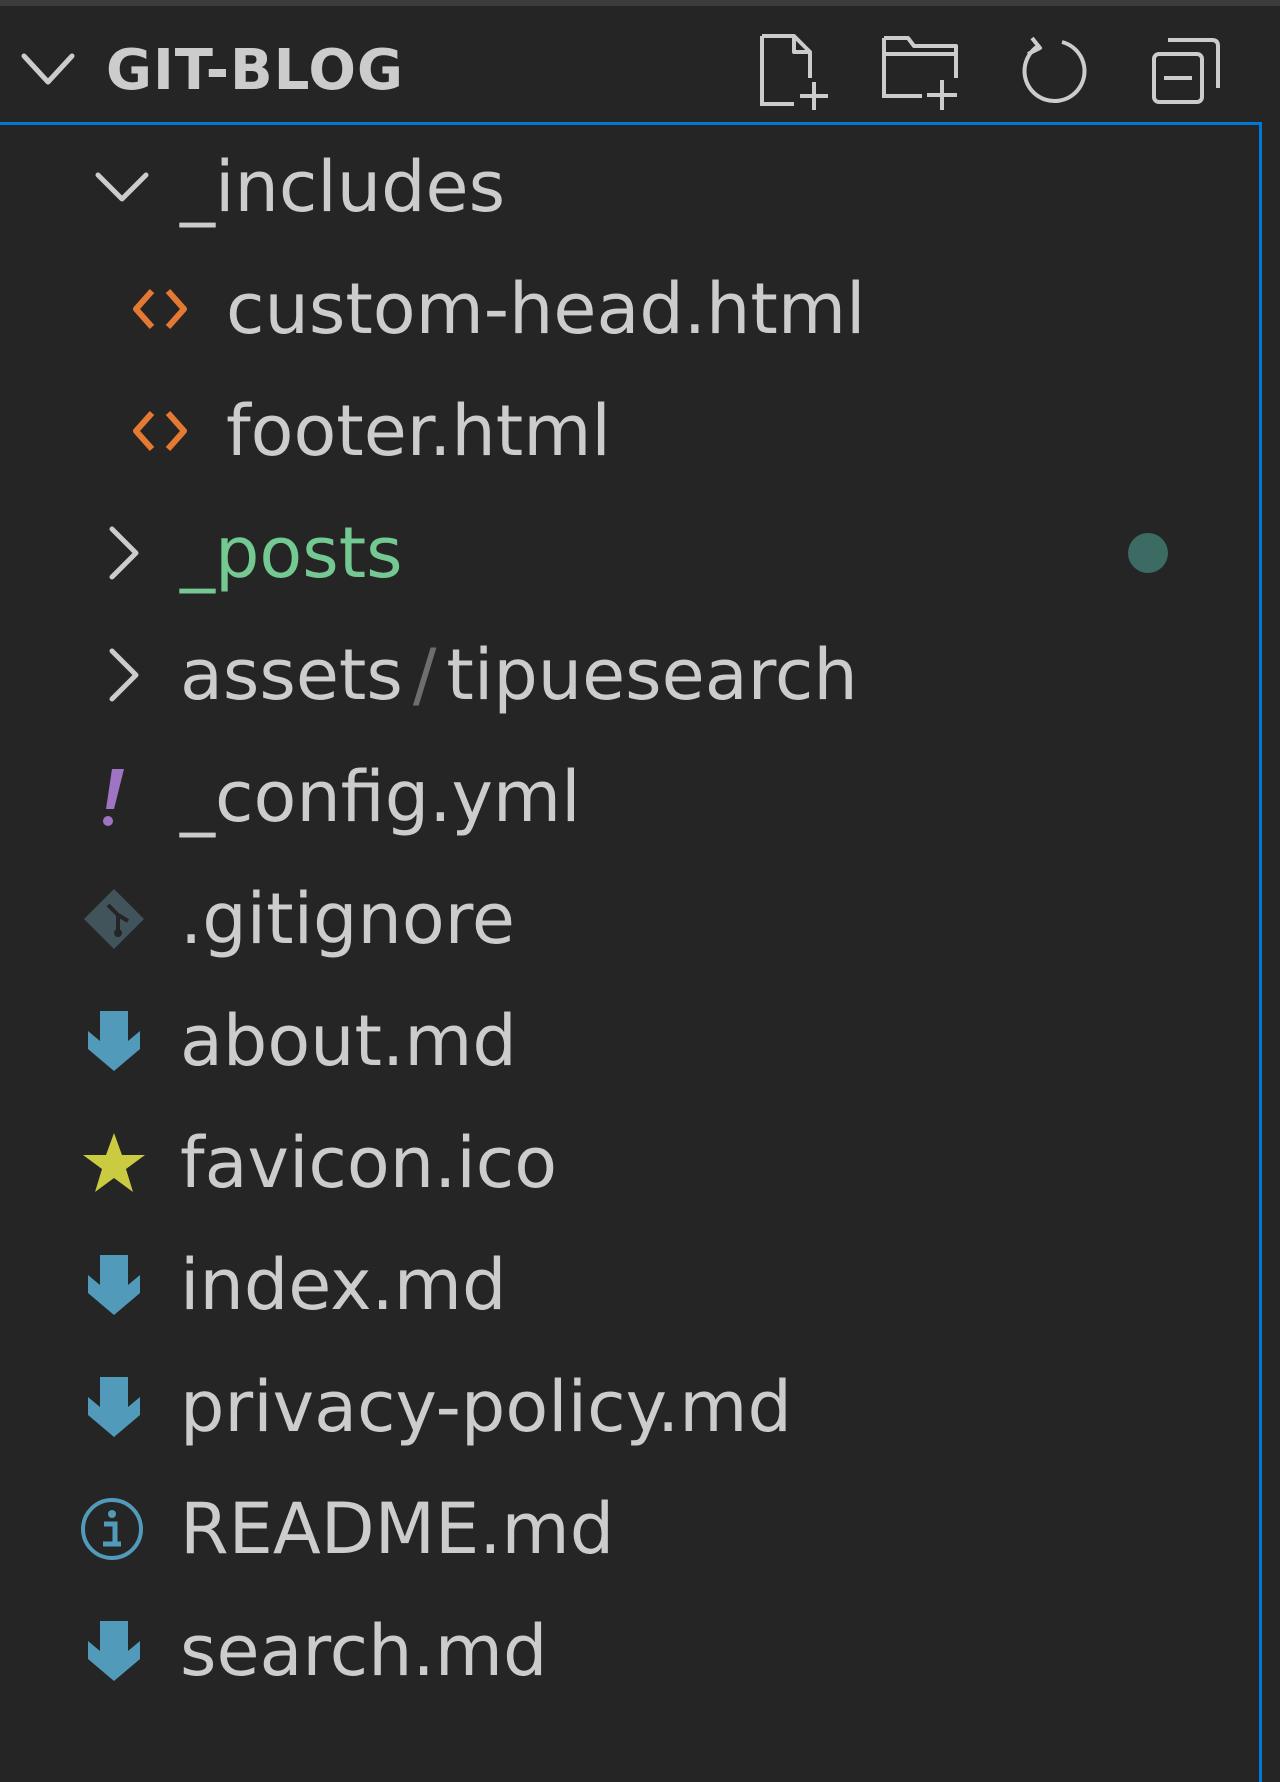 This screenshot has width=1280, height=1782. Describe the element at coordinates (546, 309) in the screenshot. I see `tree-item-label: custom-head.html` at that location.